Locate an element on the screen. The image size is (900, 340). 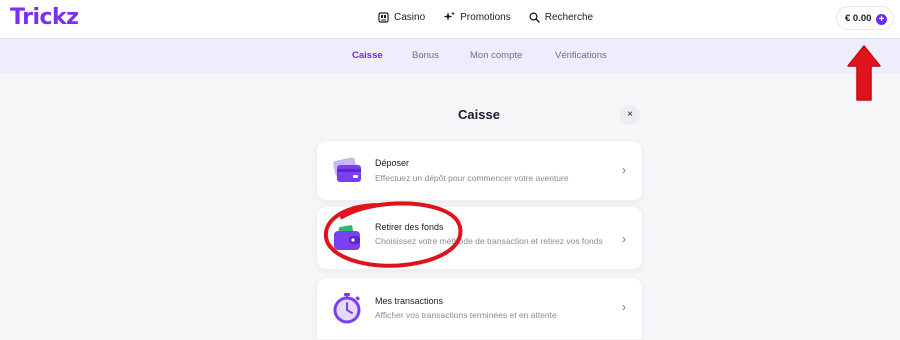
nav-promotions: Promotions is located at coordinates (477, 17).